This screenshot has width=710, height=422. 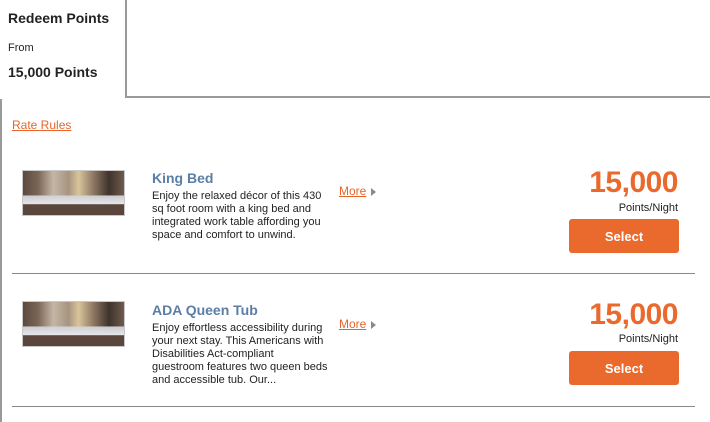 I want to click on tab-points-value: 15,000 Points, so click(x=53, y=72).